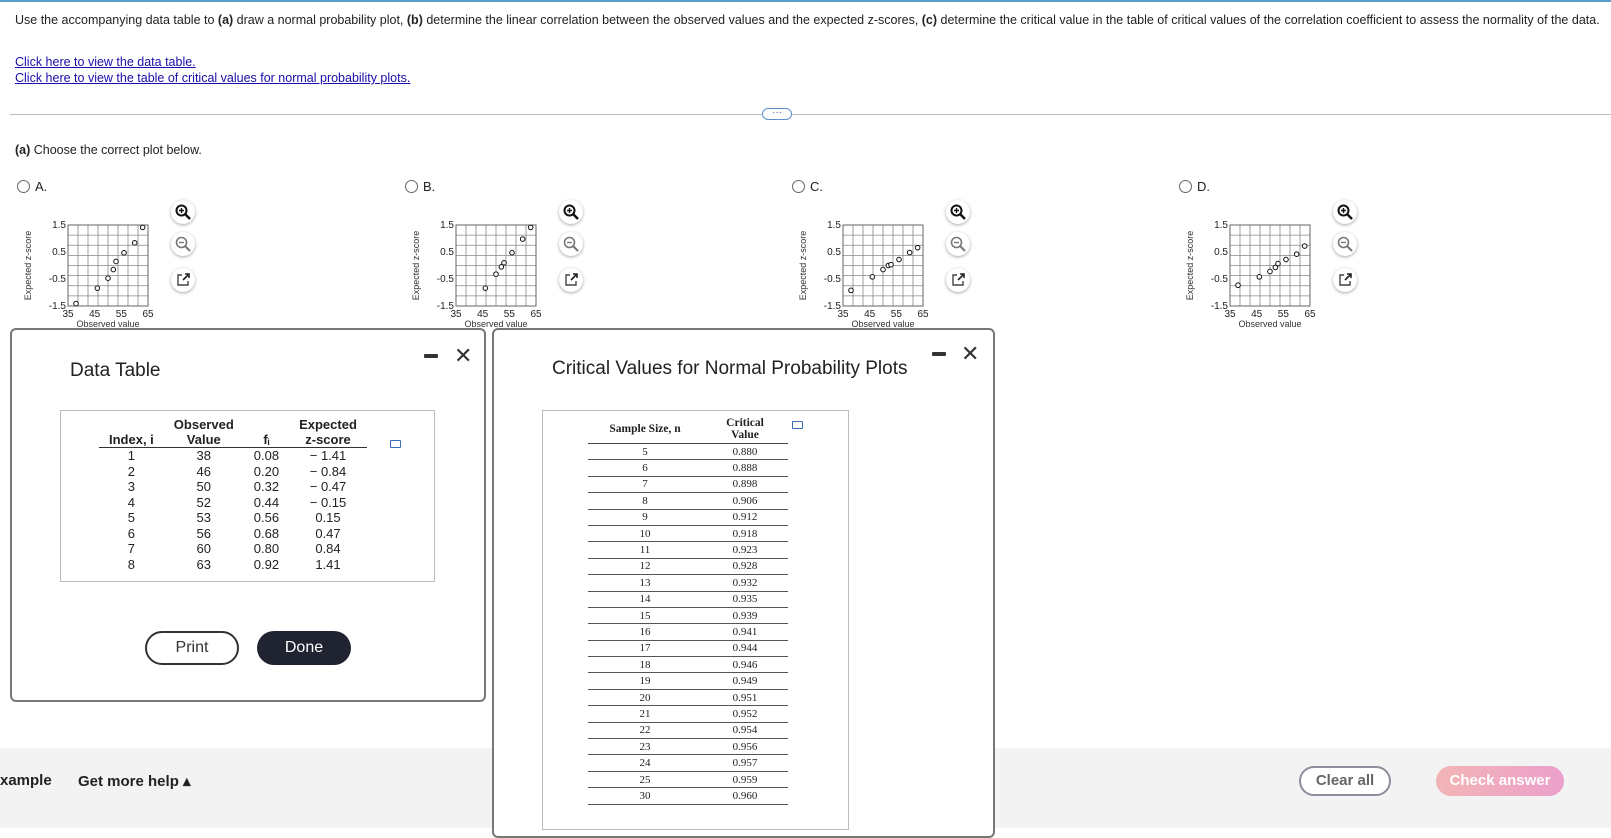 The width and height of the screenshot is (1611, 838). Describe the element at coordinates (115, 370) in the screenshot. I see `dialog-title: Data Table` at that location.